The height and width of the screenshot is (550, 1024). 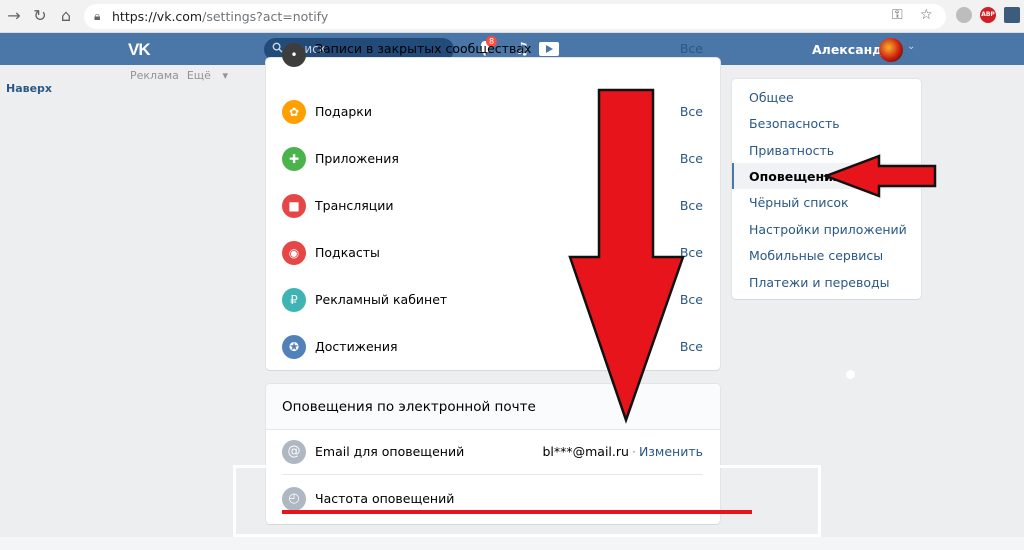 I want to click on down-arrow-icon, so click(x=626, y=256).